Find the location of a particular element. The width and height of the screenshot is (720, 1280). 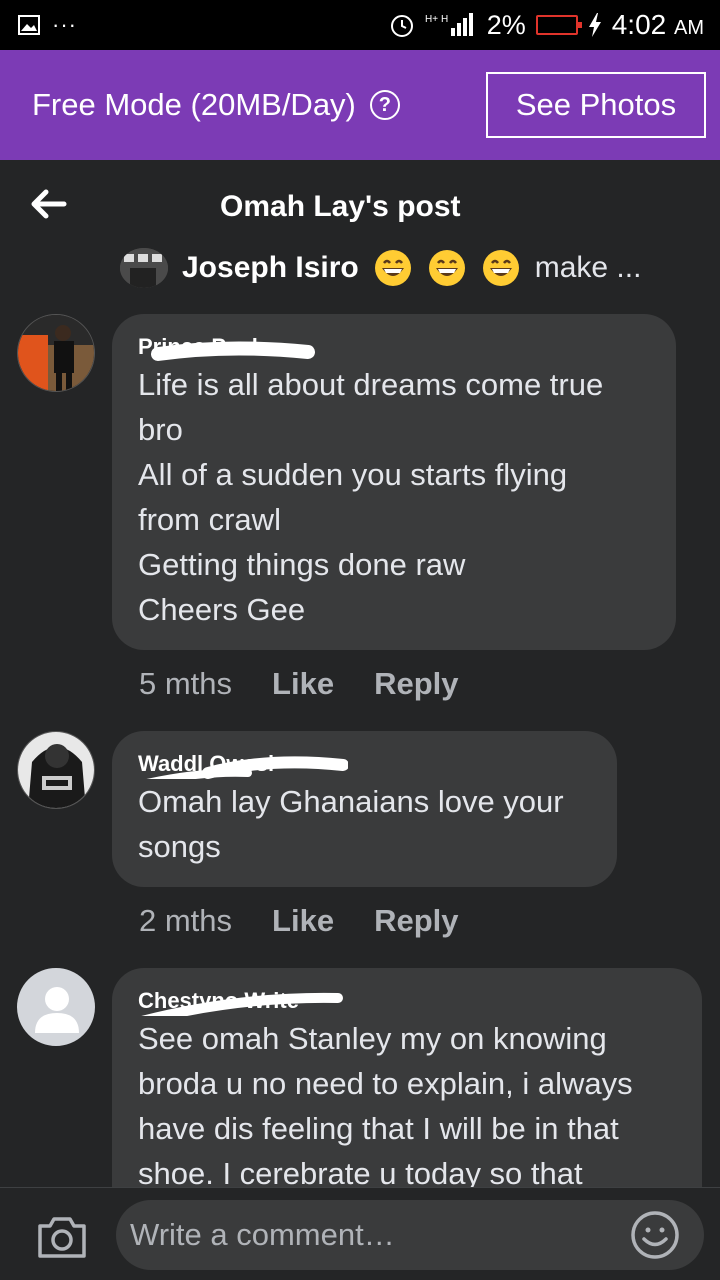

comment-author: Chestyno Write is located at coordinates (407, 1002).